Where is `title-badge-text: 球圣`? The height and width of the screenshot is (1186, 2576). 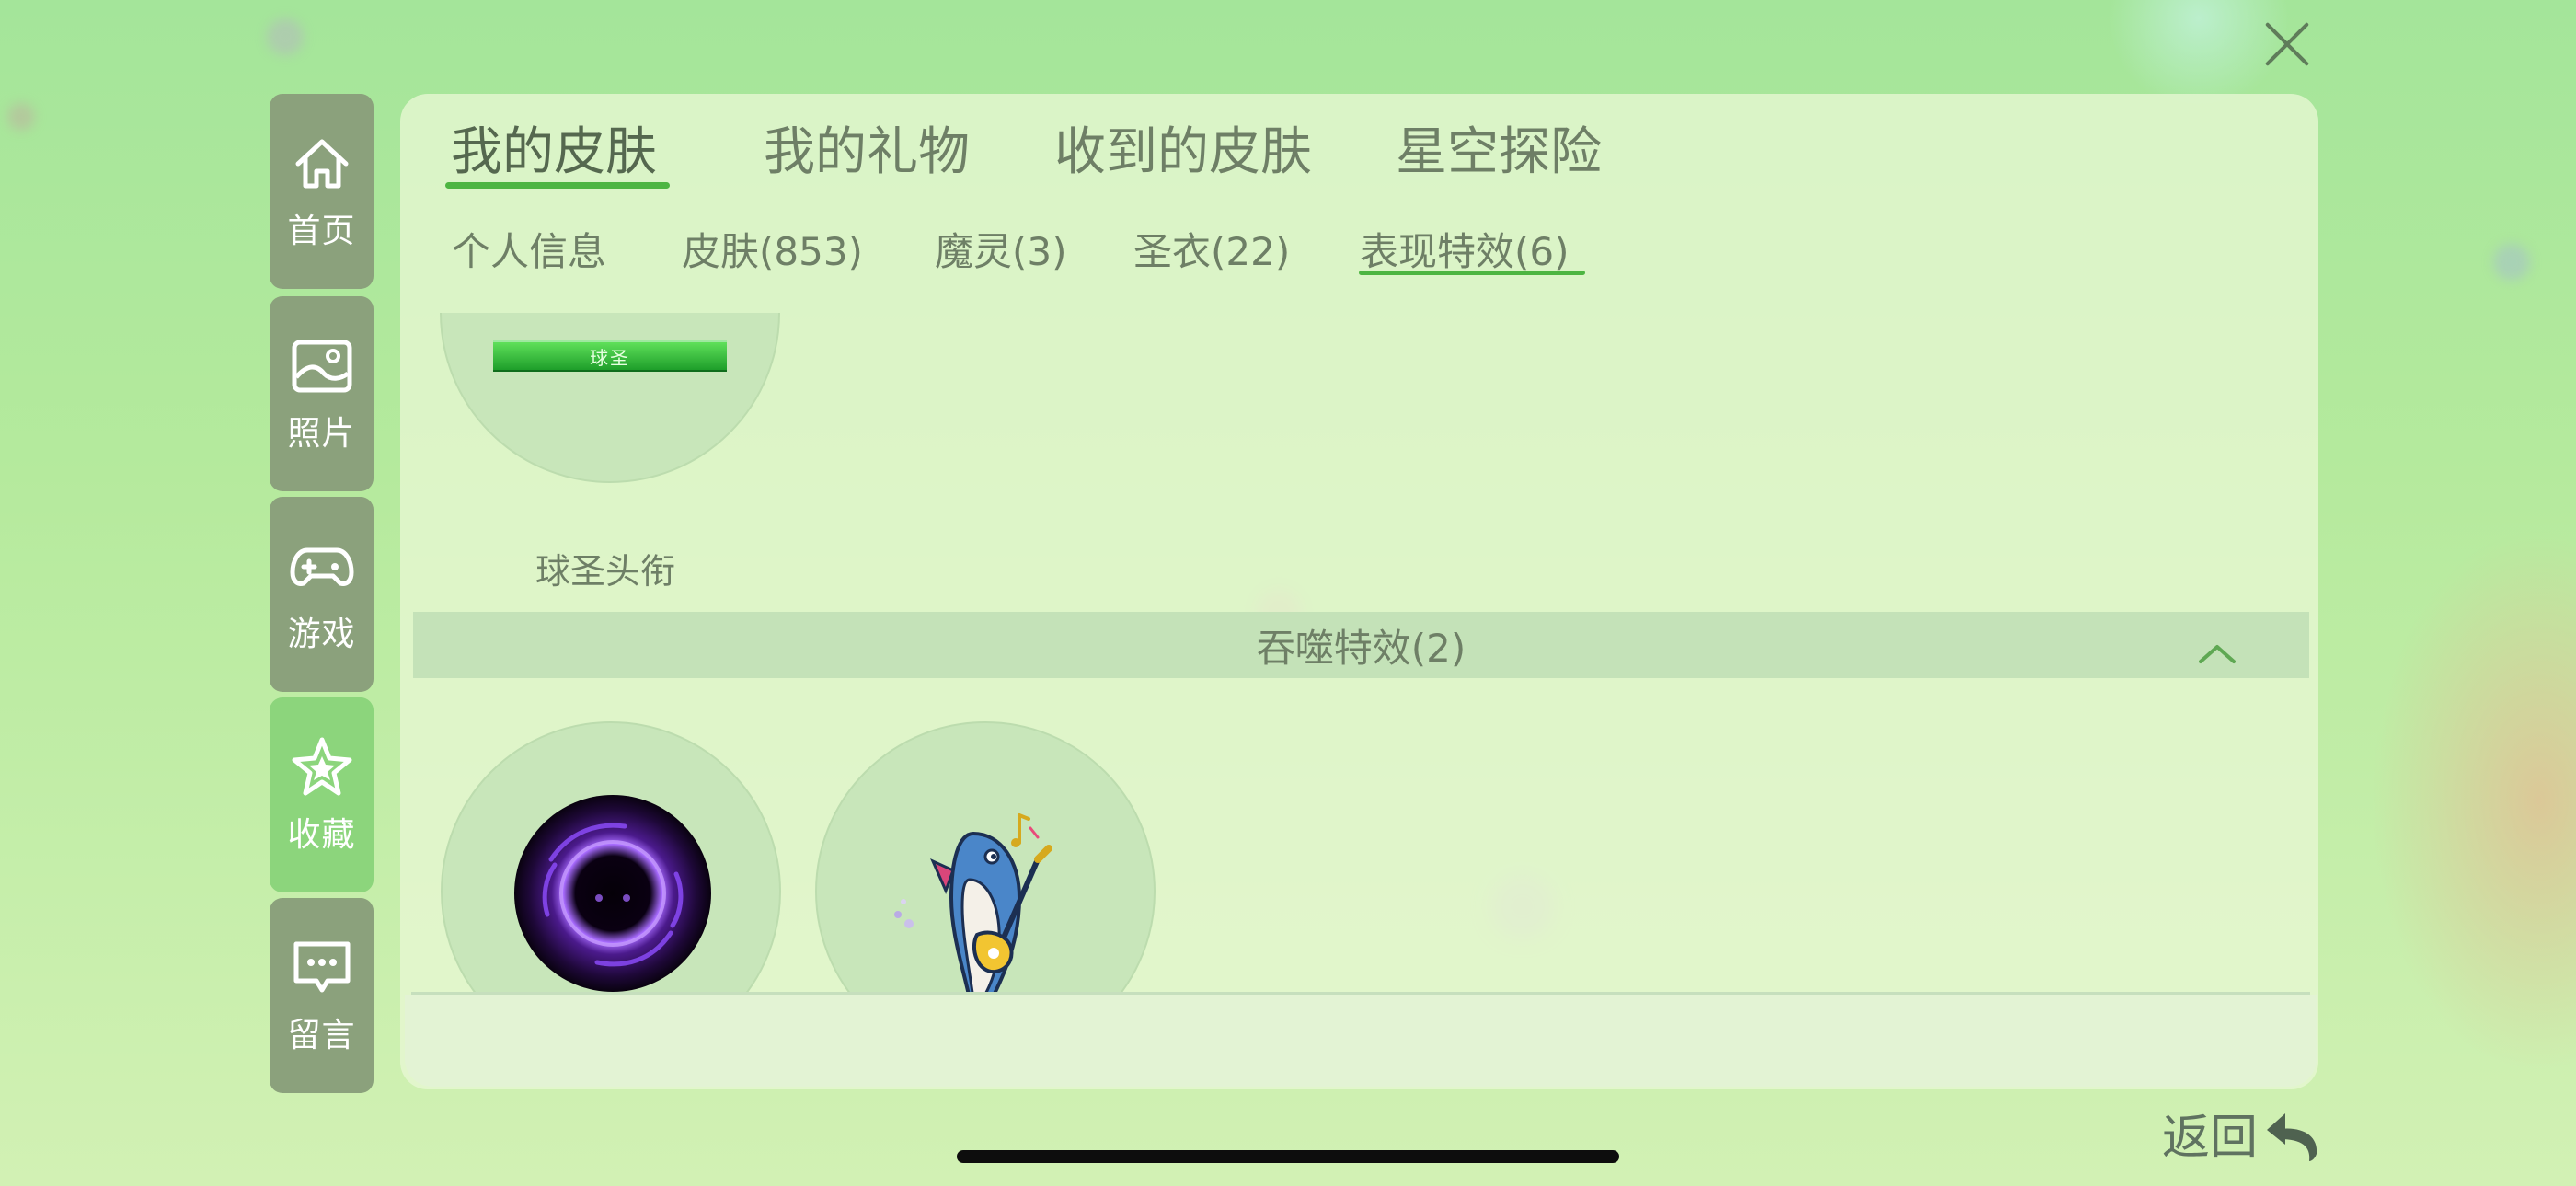 title-badge-text: 球圣 is located at coordinates (610, 357).